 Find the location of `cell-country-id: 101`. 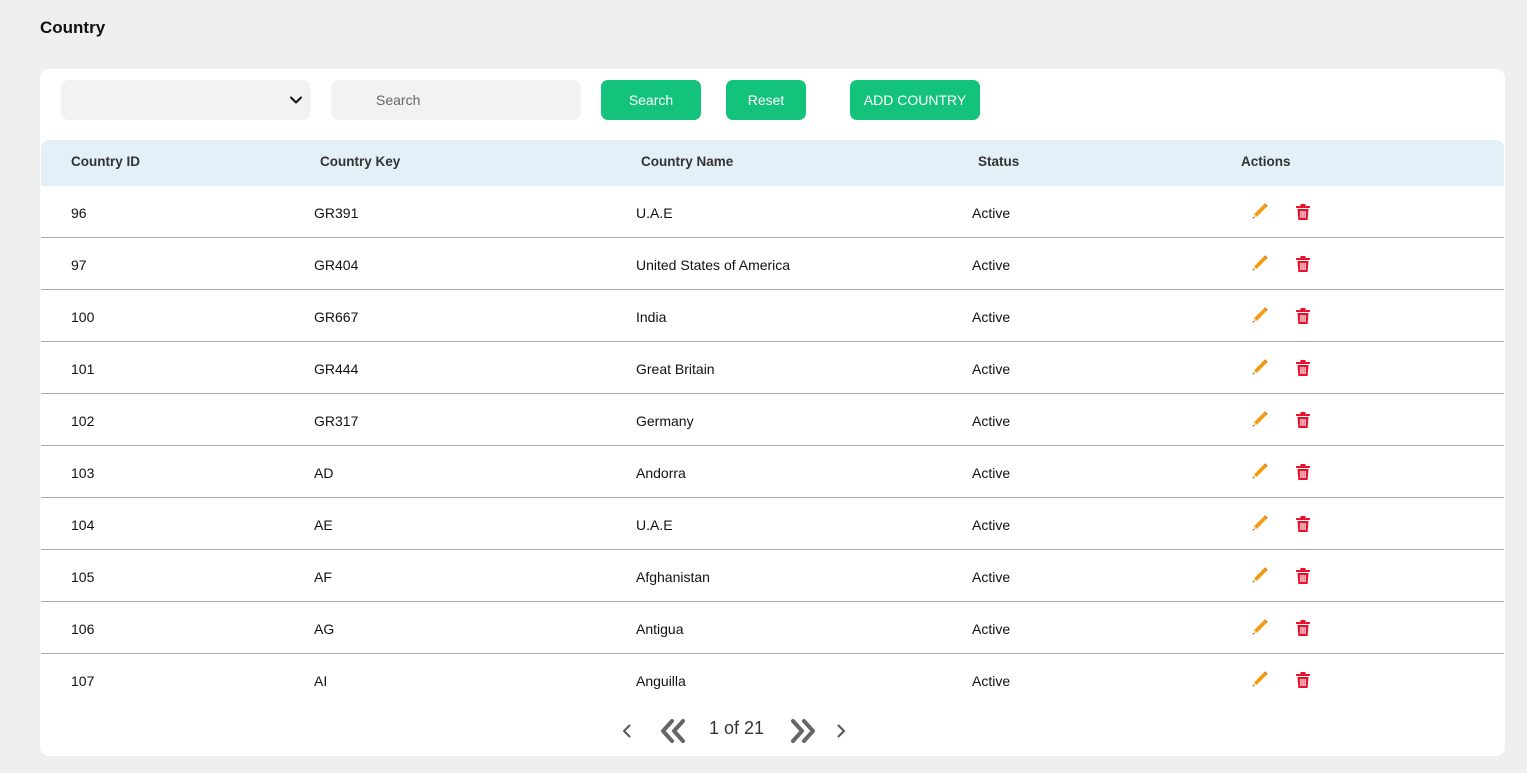

cell-country-id: 101 is located at coordinates (83, 369).